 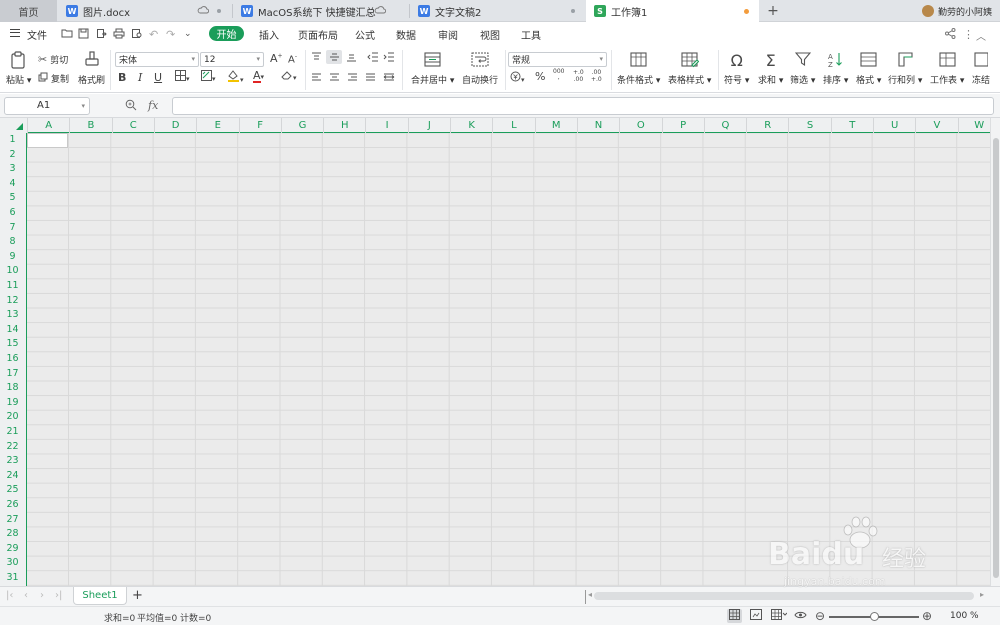 What do you see at coordinates (158, 77) in the screenshot?
I see `underline-button: U` at bounding box center [158, 77].